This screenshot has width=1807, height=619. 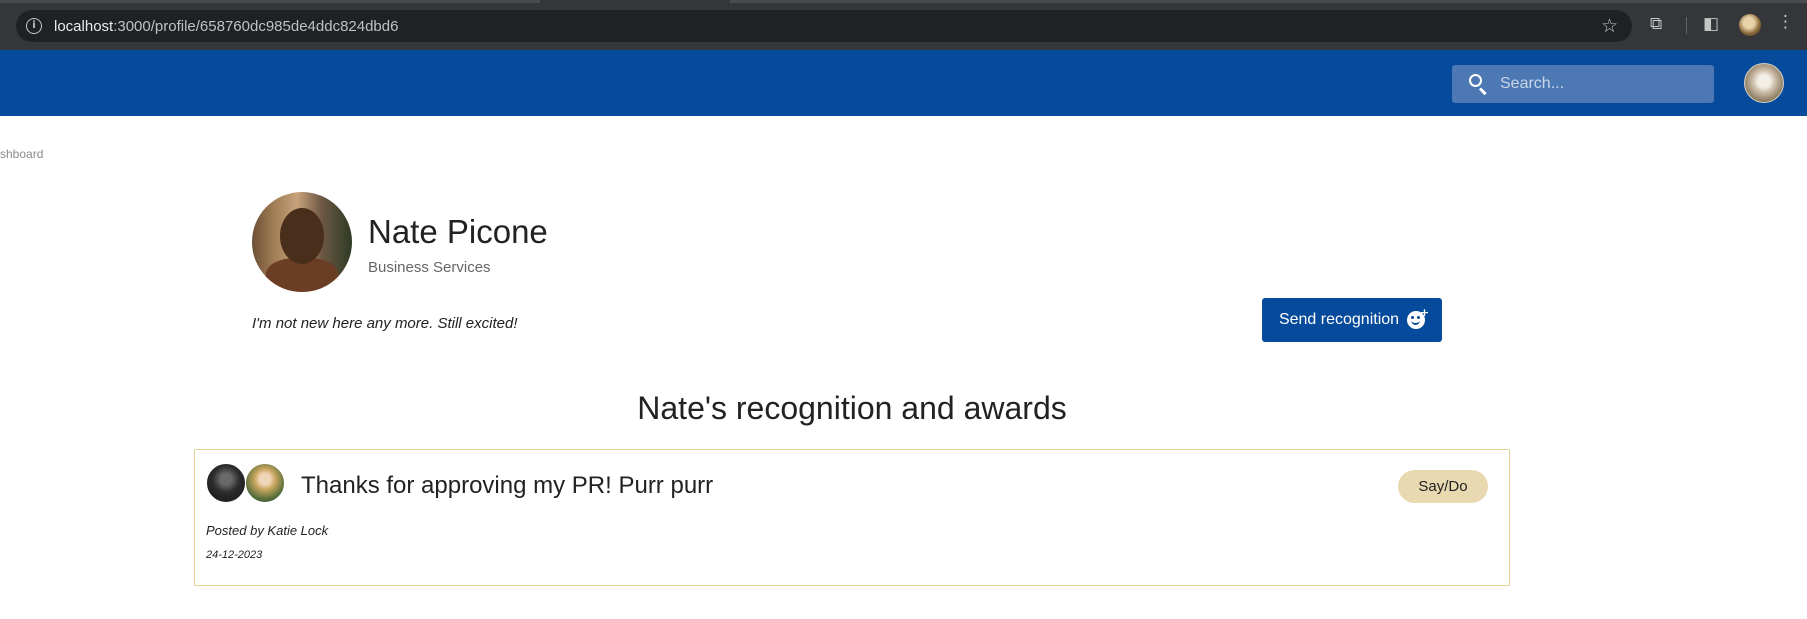 What do you see at coordinates (1656, 24) in the screenshot?
I see `extensions-icon: ⧉` at bounding box center [1656, 24].